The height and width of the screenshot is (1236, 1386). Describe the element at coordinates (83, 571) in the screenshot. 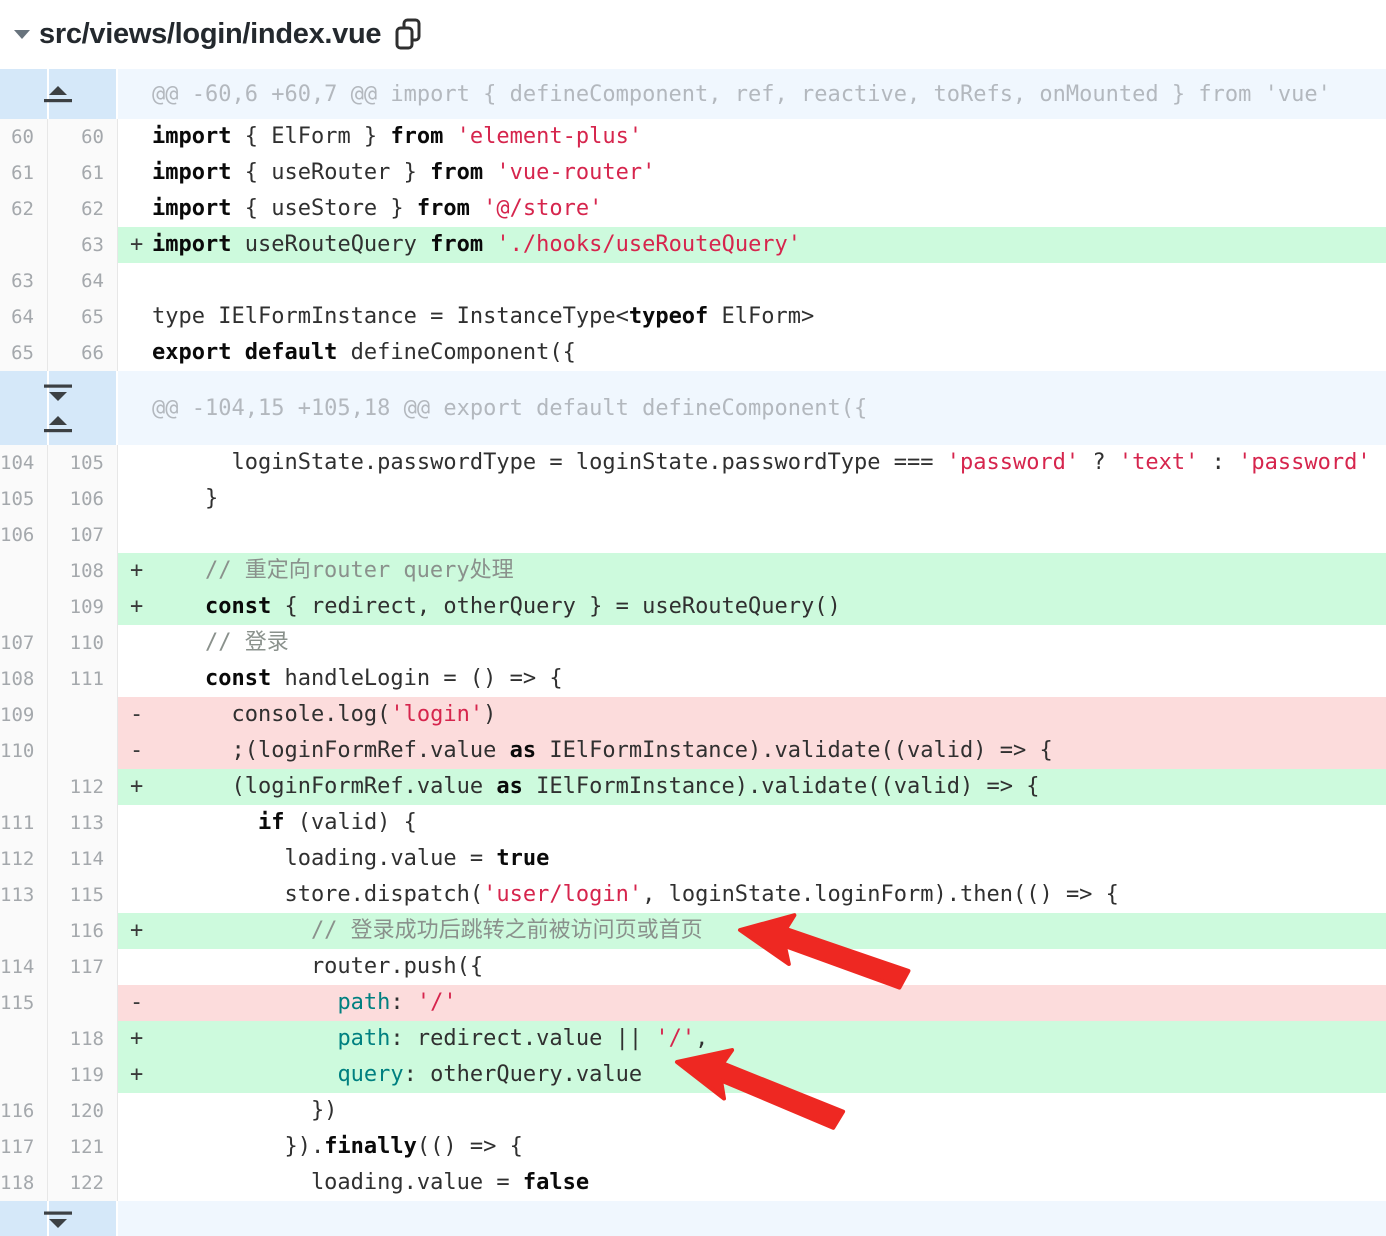

I see `new-line-number: 108` at that location.